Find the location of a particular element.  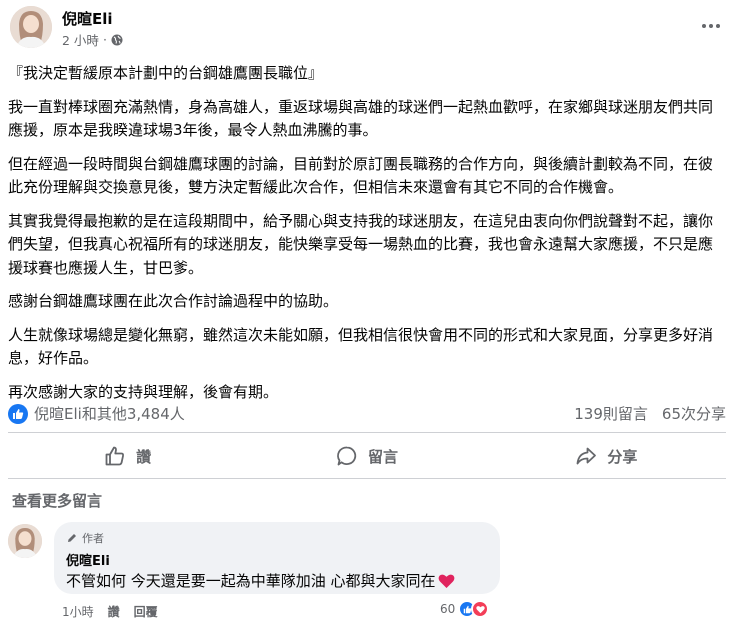

like-button-label: 讚 is located at coordinates (144, 456).